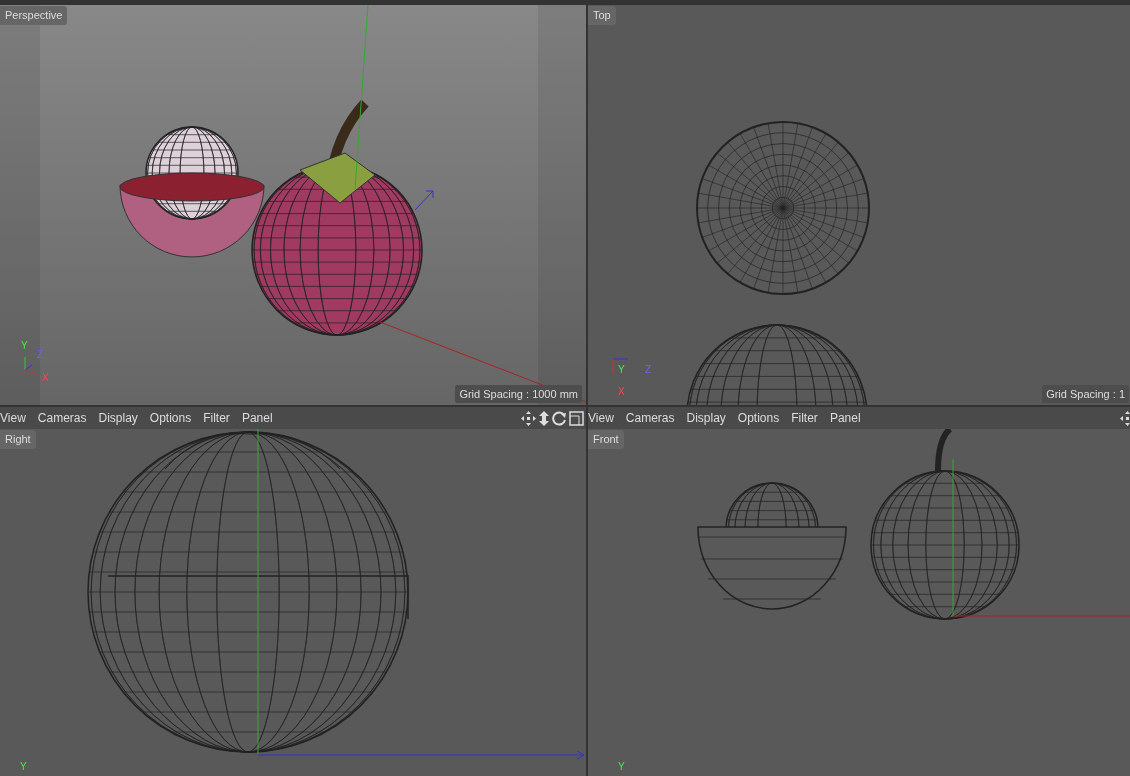  Describe the element at coordinates (559, 418) in the screenshot. I see `rotate-icon` at that location.